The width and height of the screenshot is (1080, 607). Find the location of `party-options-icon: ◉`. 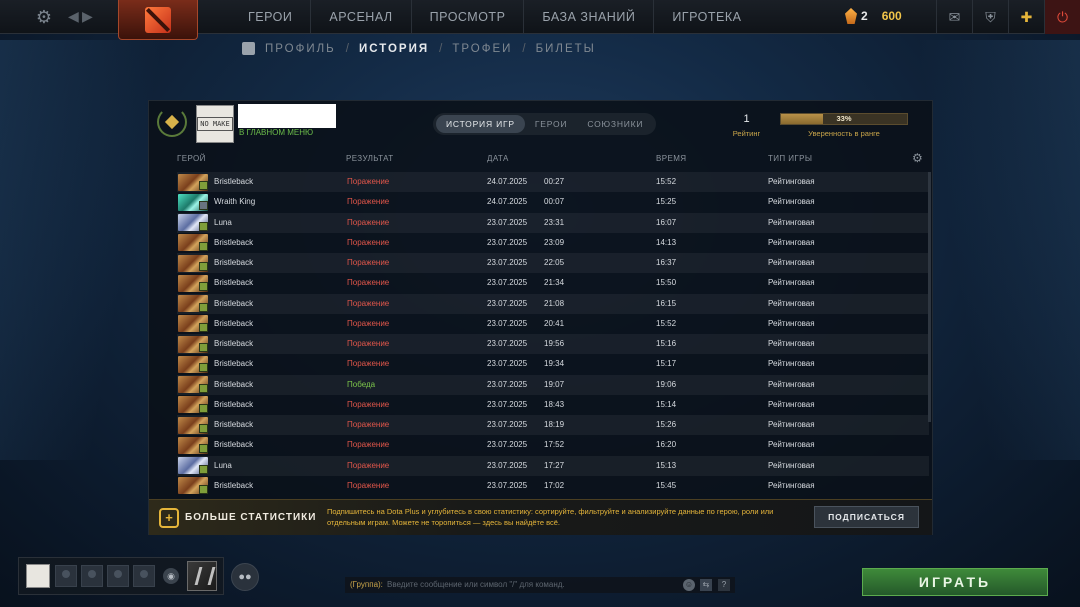

party-options-icon: ◉ is located at coordinates (171, 576).